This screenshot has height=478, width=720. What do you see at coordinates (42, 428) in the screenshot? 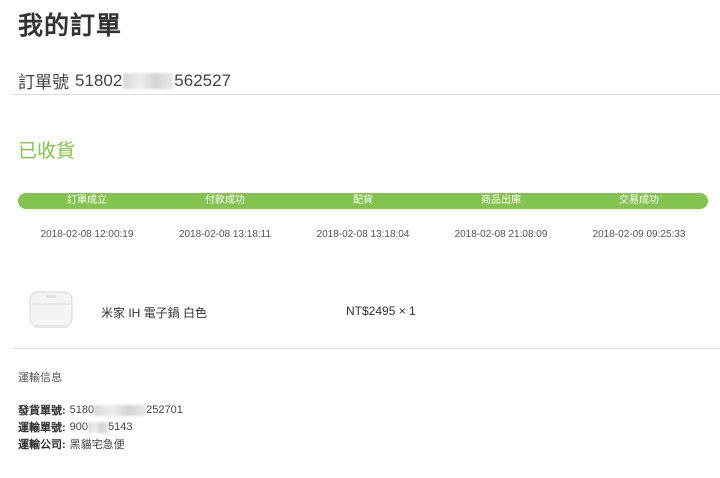
I see `tracking-number-label: 運輸單號:` at bounding box center [42, 428].